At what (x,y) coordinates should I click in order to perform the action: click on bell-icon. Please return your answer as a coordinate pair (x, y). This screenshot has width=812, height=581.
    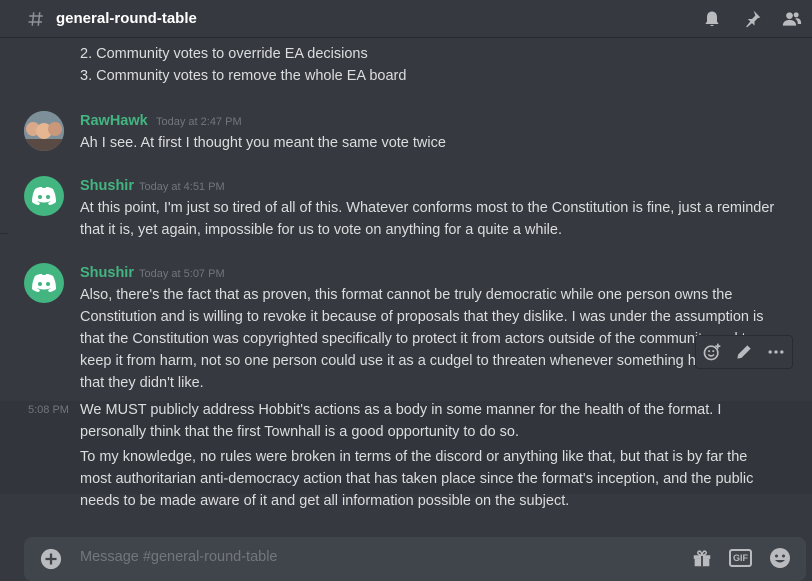
    Looking at the image, I should click on (712, 19).